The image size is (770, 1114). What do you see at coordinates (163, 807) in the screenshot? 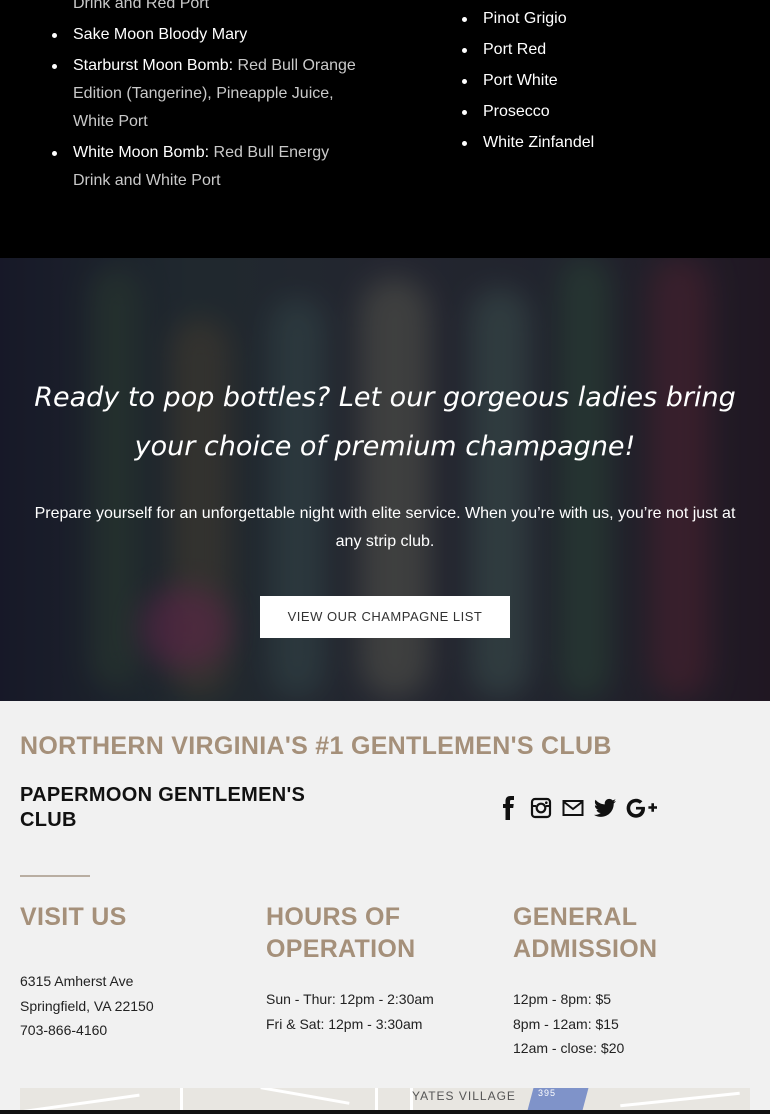
I see `club-name: PAPERMOON GENTLEMEN'S CLUB` at bounding box center [163, 807].